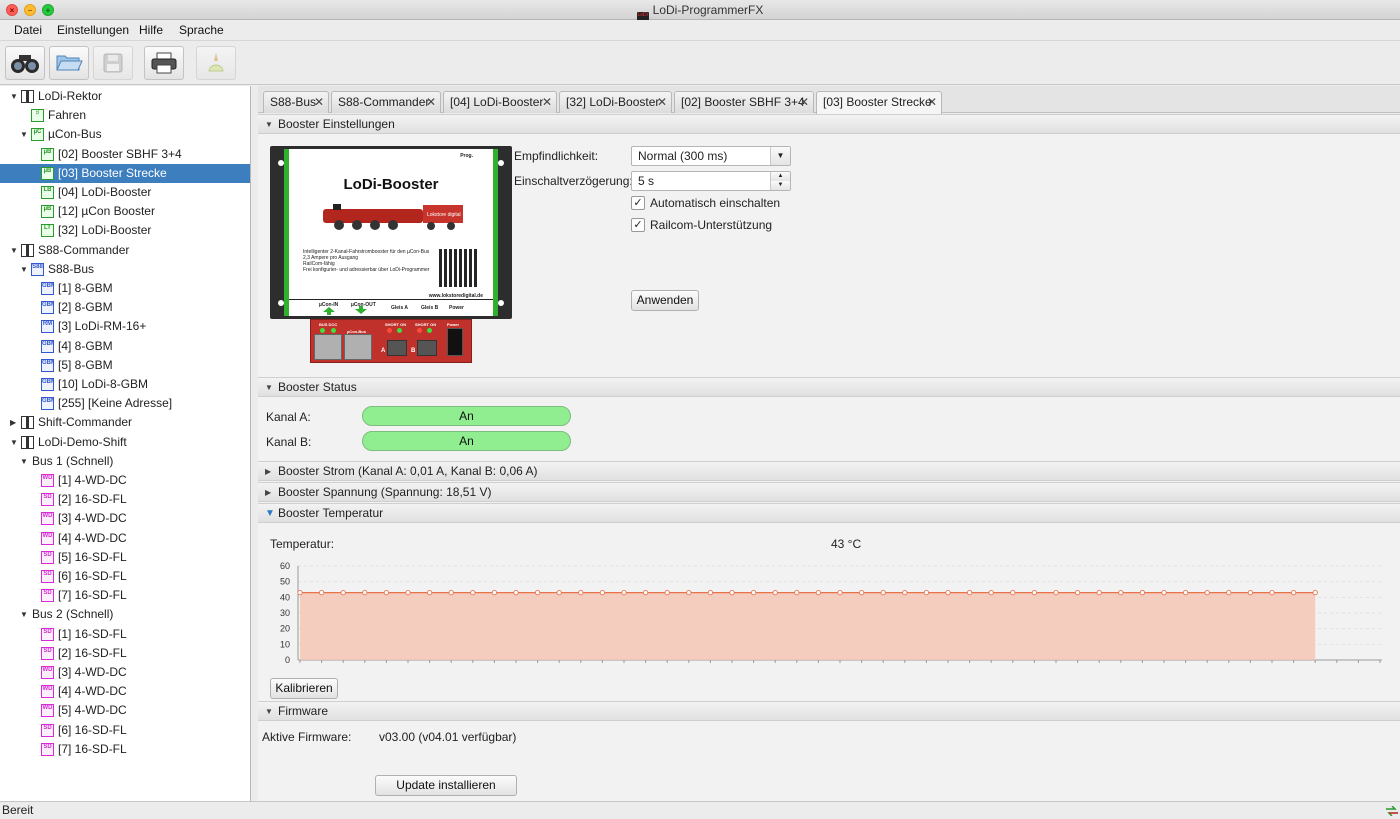 The width and height of the screenshot is (1400, 819). What do you see at coordinates (47, 480) in the screenshot?
I see `magenta-node-icon: WD` at bounding box center [47, 480].